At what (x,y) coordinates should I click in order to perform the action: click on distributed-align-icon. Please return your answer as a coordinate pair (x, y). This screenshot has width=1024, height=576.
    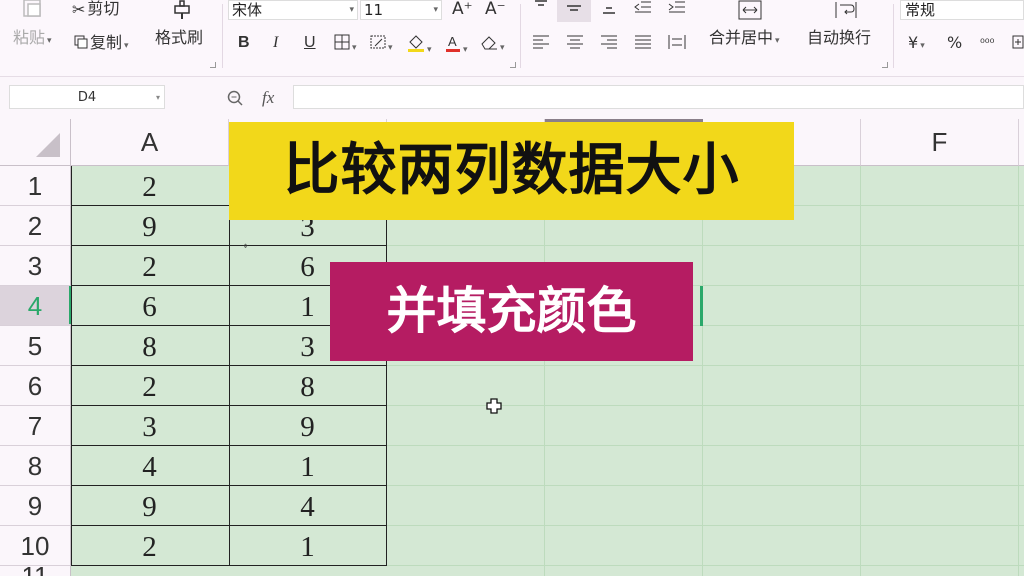
    Looking at the image, I should click on (677, 44).